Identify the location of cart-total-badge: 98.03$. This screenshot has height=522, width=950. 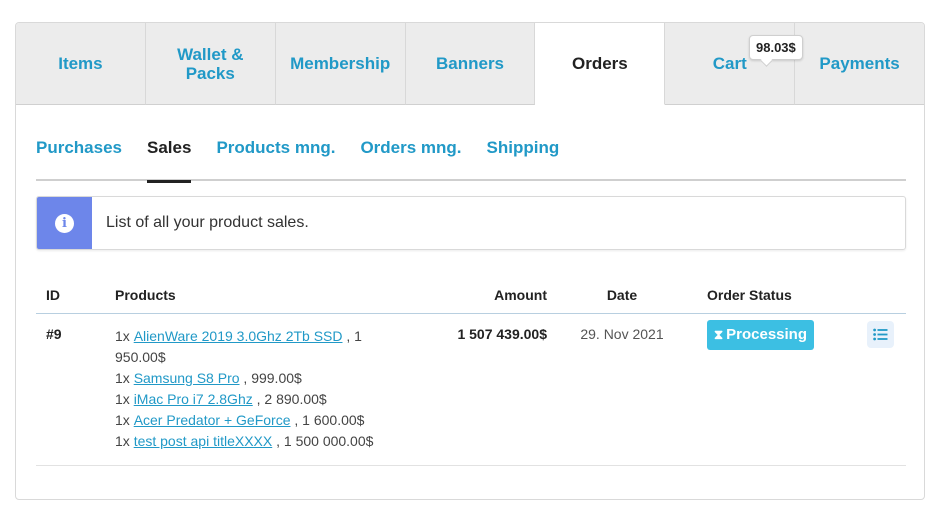
(776, 47).